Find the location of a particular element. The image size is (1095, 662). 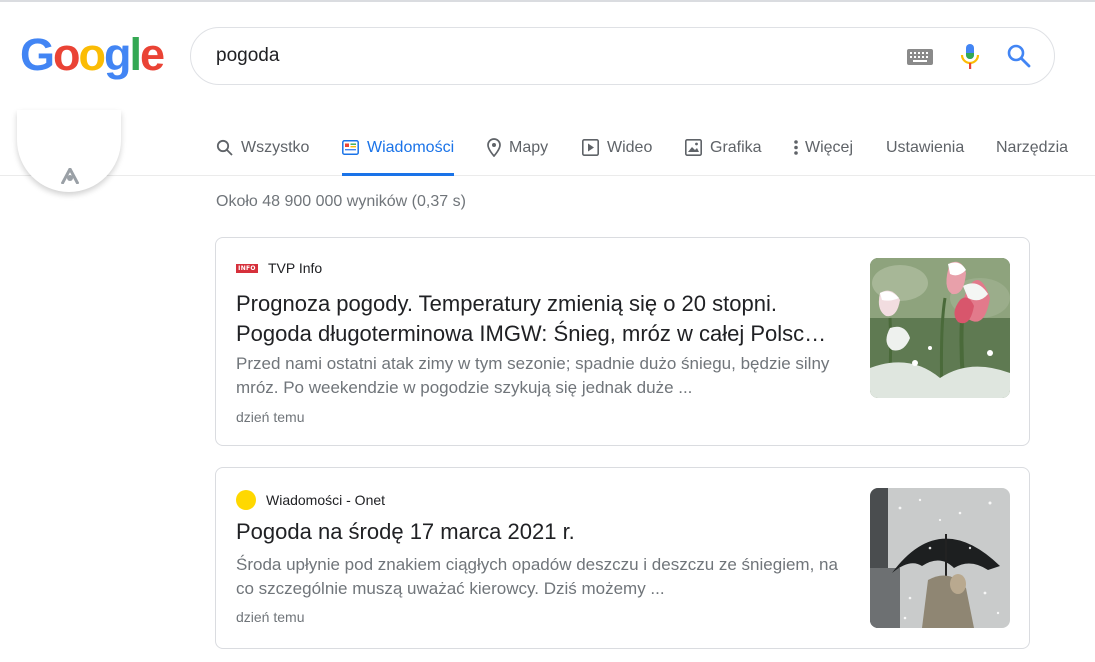

tab-settings: Ustawienia is located at coordinates (925, 147).